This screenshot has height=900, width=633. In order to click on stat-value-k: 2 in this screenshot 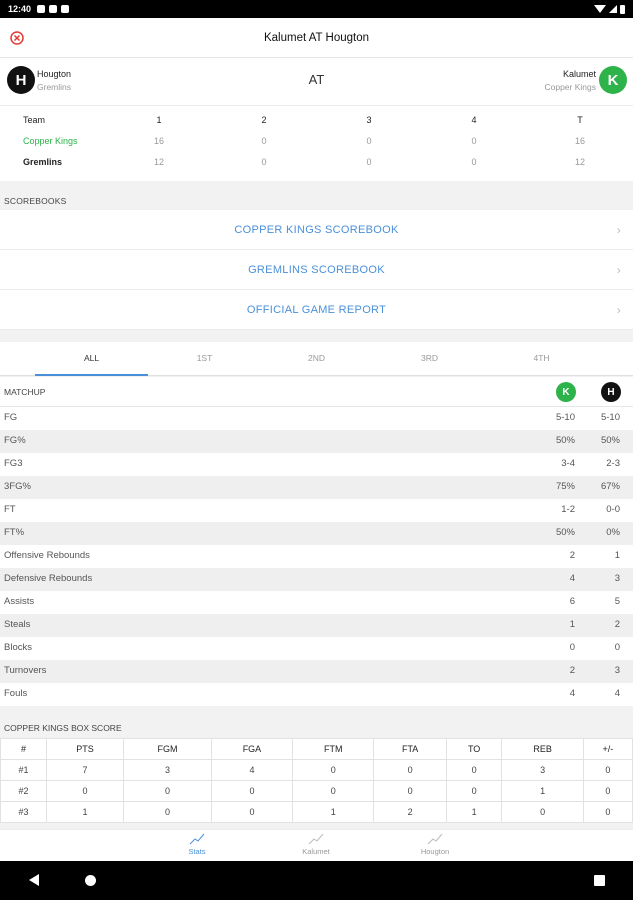, I will do `click(572, 670)`.